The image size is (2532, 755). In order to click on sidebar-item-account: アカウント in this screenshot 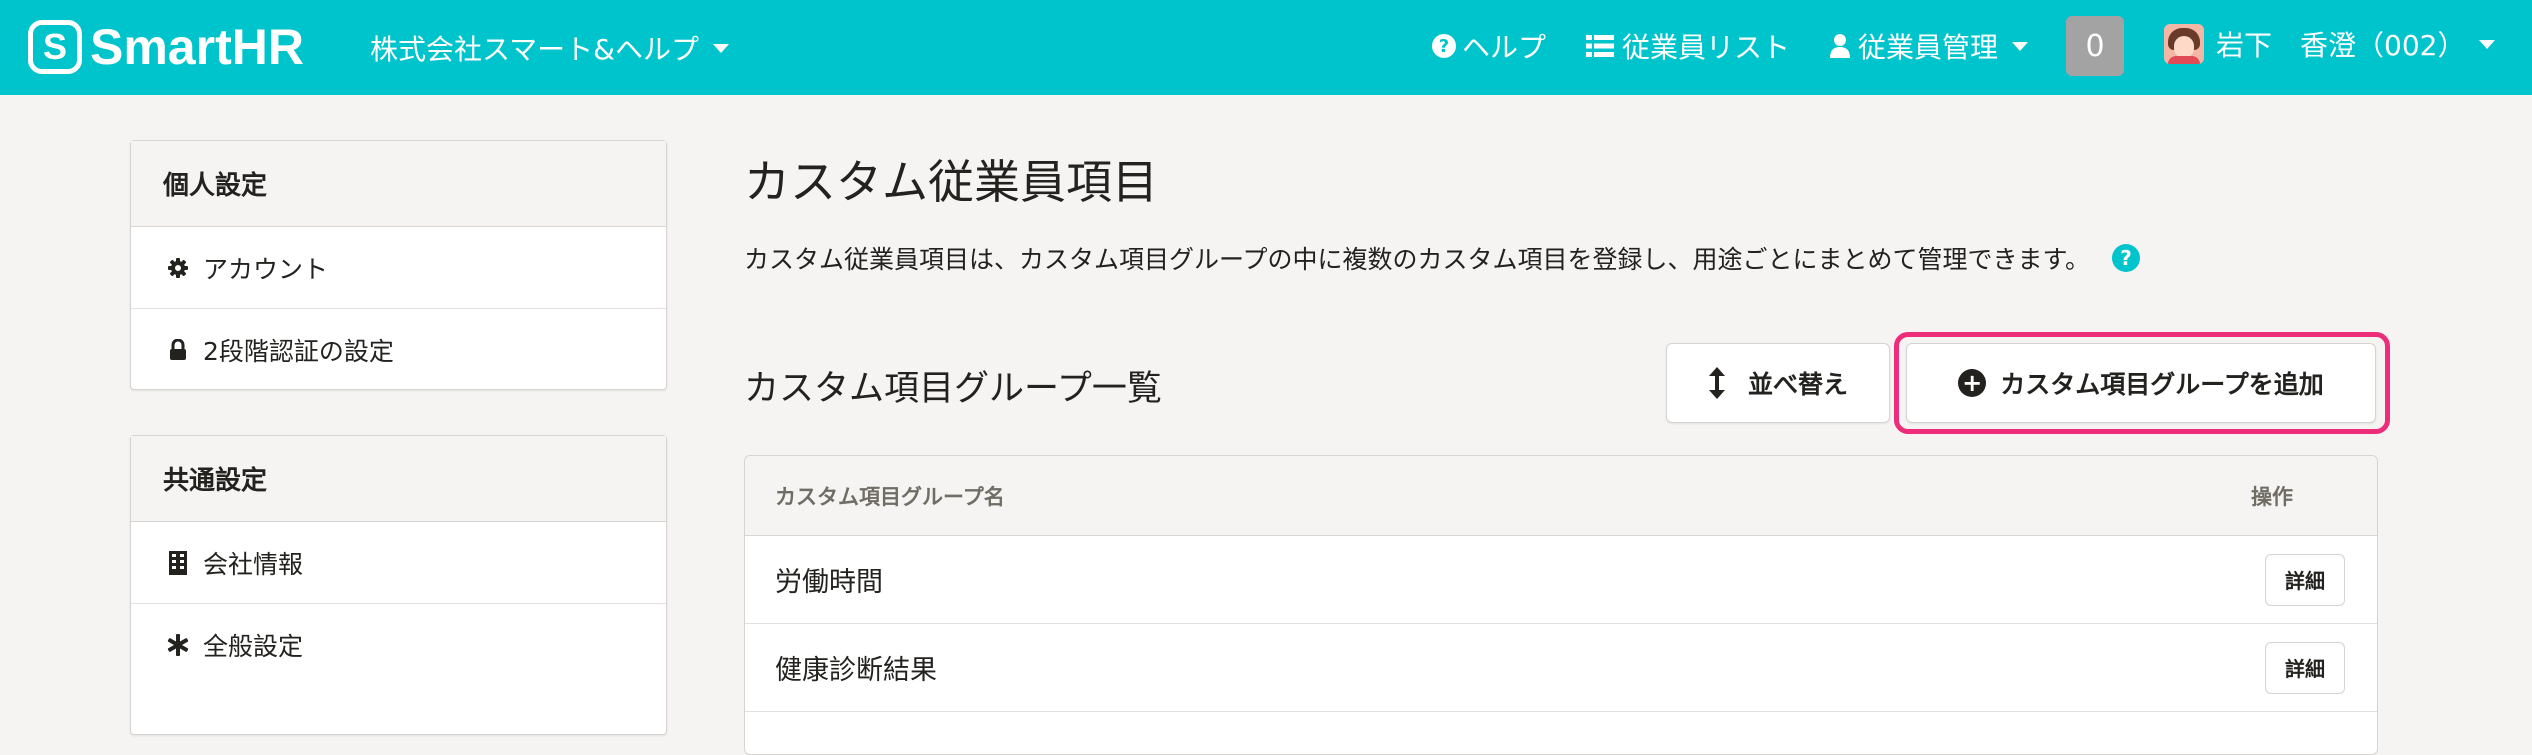, I will do `click(398, 268)`.